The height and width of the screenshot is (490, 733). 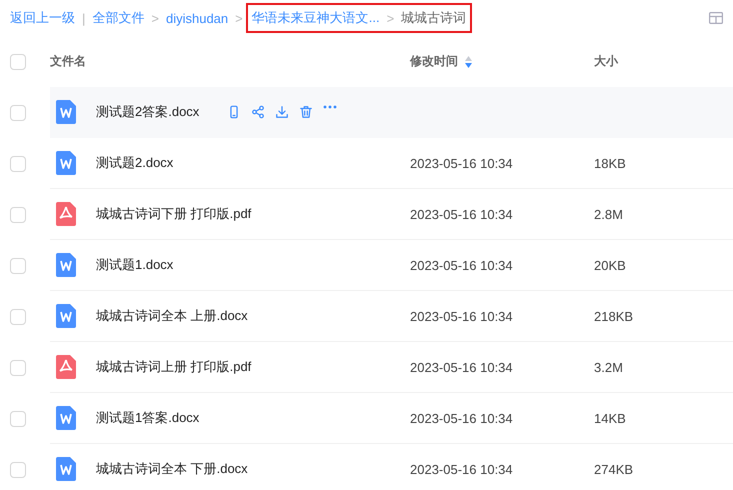 I want to click on file-size: 14KB, so click(x=610, y=418).